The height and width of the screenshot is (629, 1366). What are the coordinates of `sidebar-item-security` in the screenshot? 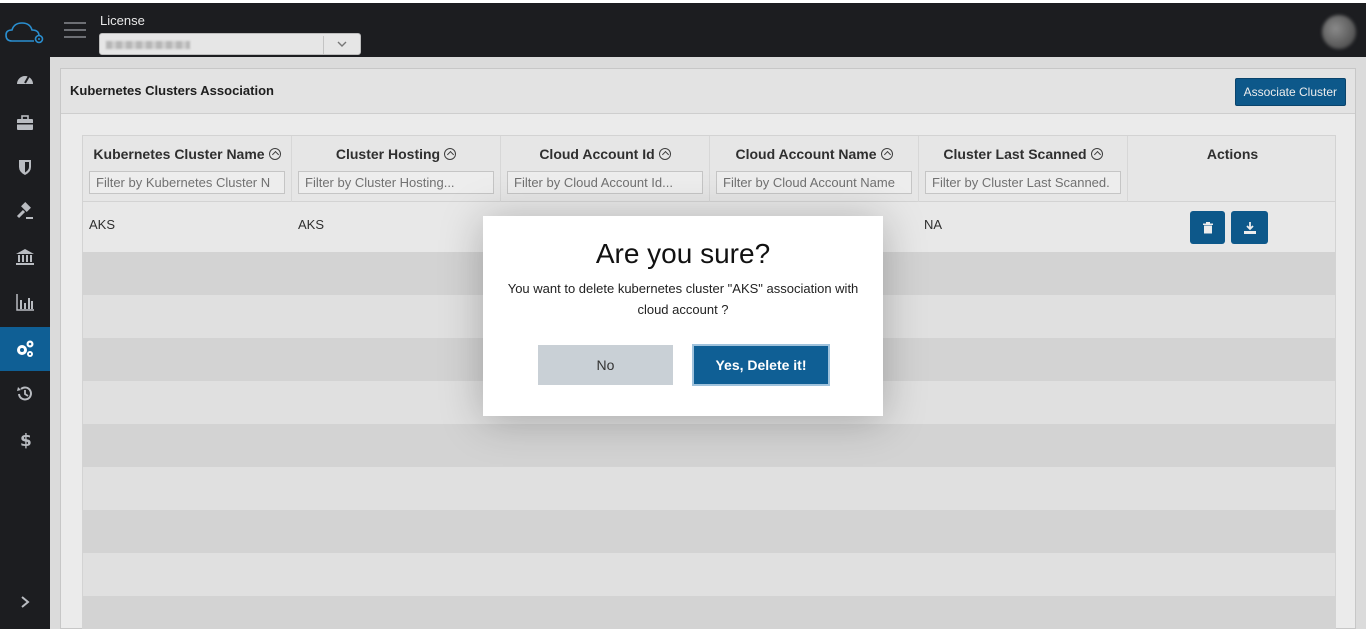 It's located at (25, 167).